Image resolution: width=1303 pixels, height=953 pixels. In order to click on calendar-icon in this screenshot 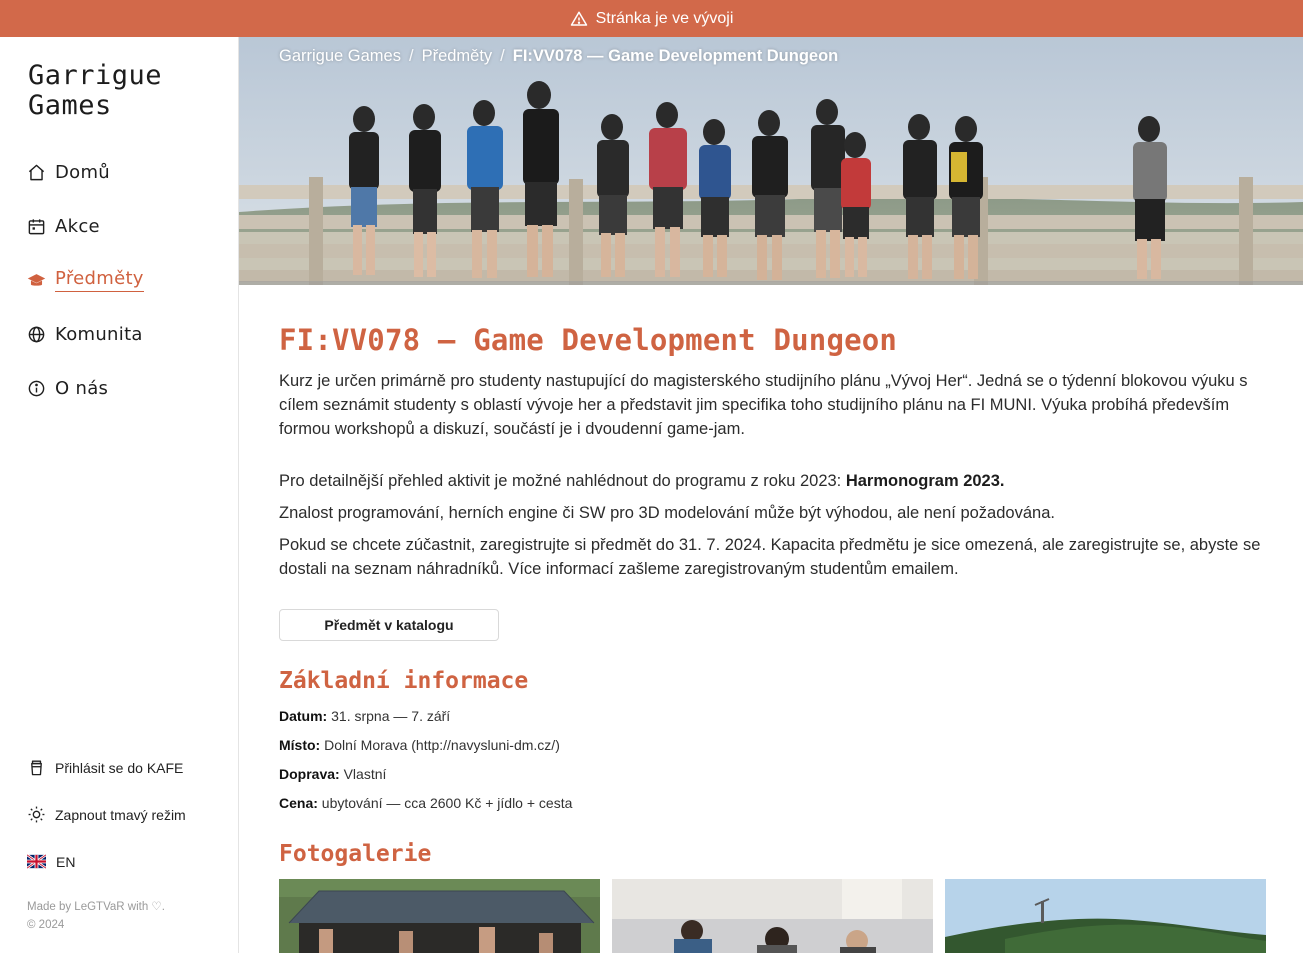, I will do `click(36, 226)`.